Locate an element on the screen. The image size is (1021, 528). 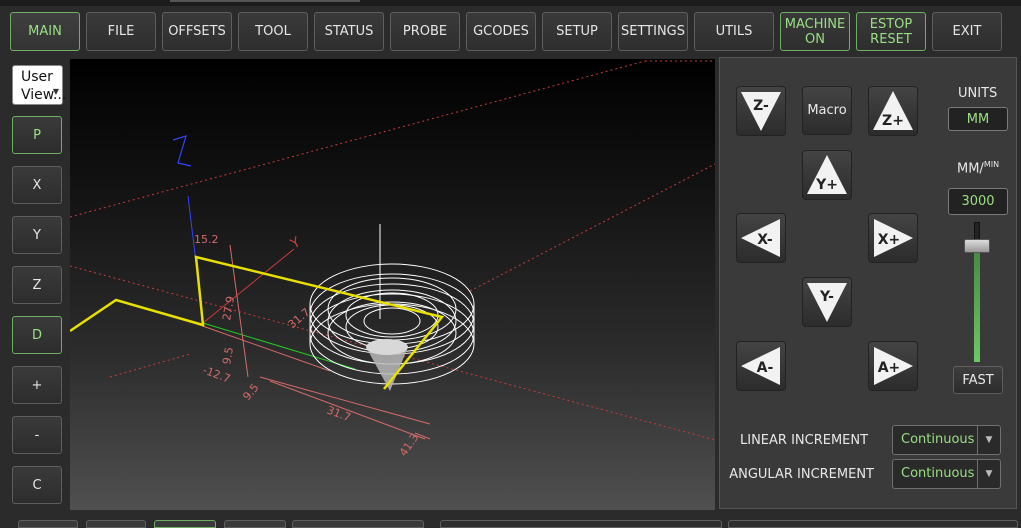
triangle-left-icon: A- is located at coordinates (760, 366).